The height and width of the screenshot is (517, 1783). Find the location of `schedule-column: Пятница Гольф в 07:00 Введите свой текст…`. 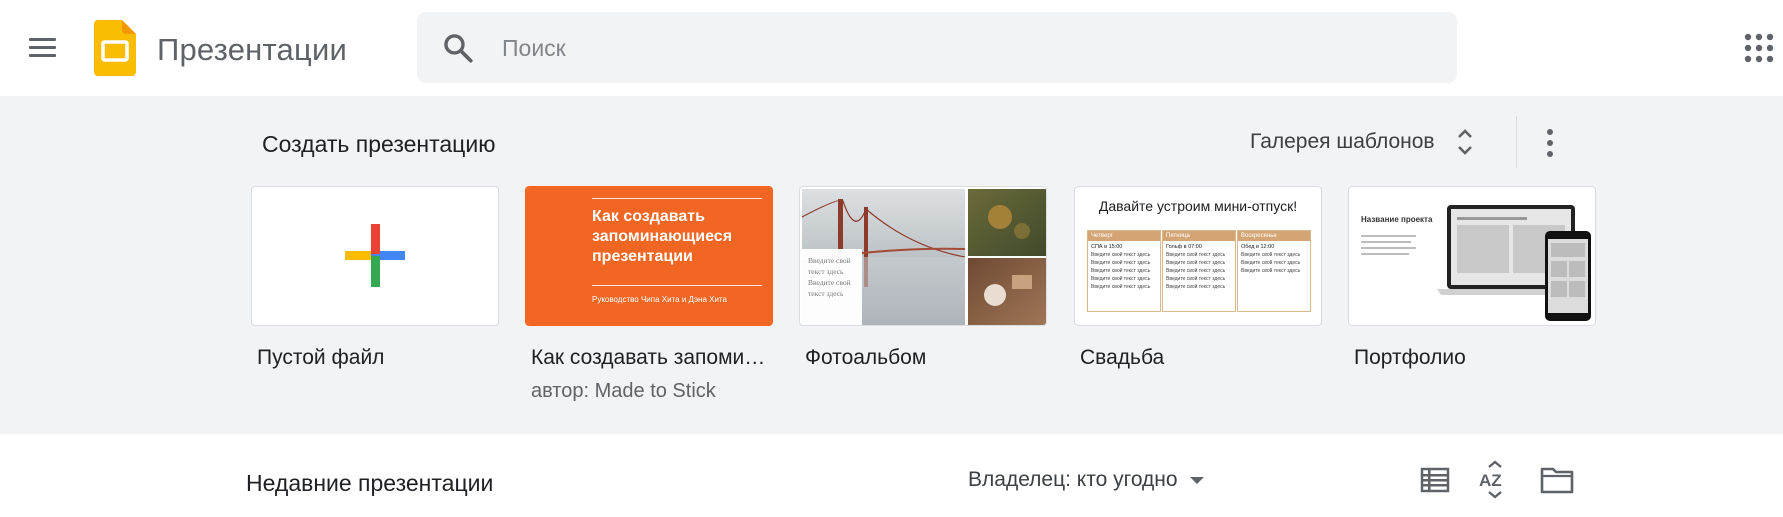

schedule-column: Пятница Гольф в 07:00 Введите свой текст… is located at coordinates (1199, 271).